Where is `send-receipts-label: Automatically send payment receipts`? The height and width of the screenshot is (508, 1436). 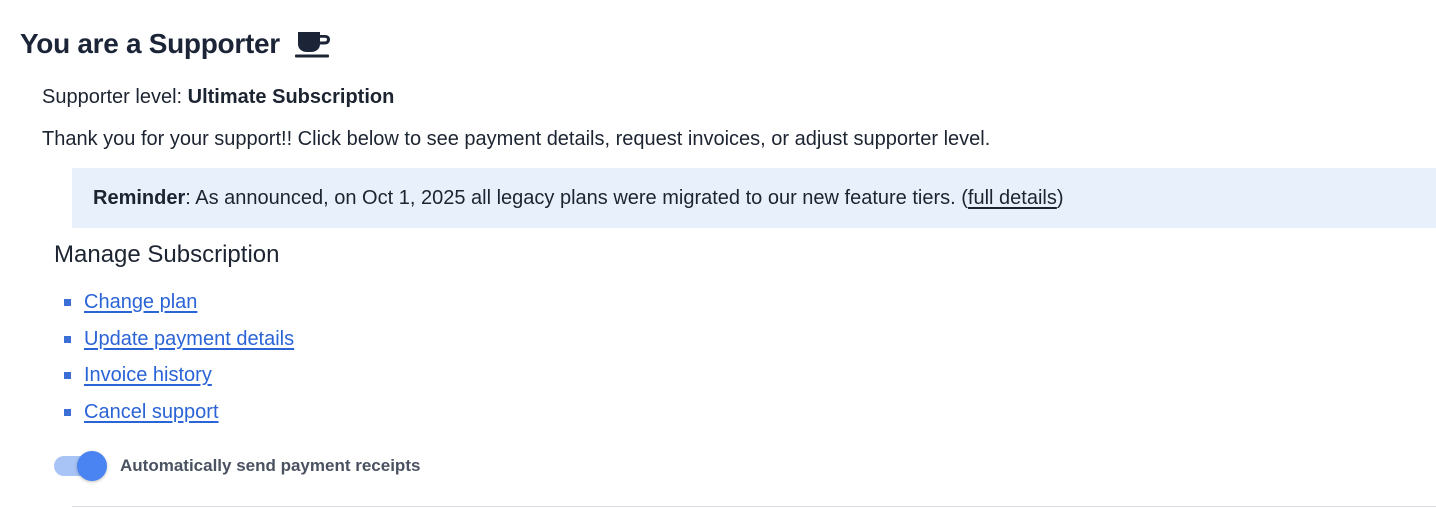
send-receipts-label: Automatically send payment receipts is located at coordinates (270, 465).